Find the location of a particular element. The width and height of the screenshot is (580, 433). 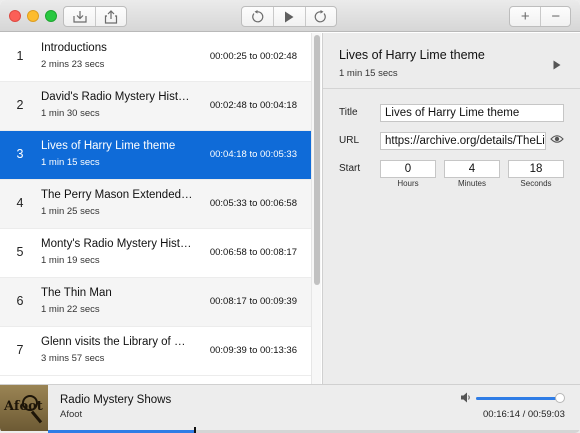

magnifying-glass-icon is located at coordinates (30, 403).